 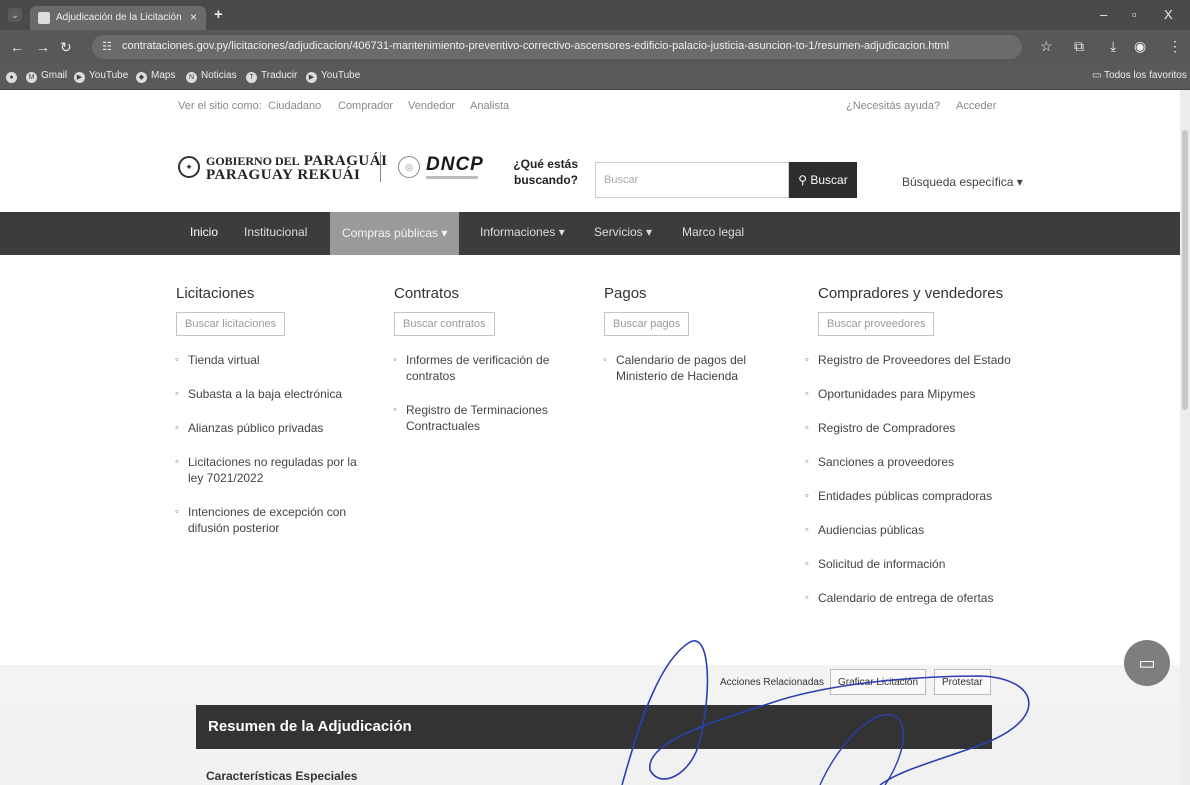 What do you see at coordinates (915, 598) in the screenshot?
I see `menu-link: Calendario de entrega de ofertas` at bounding box center [915, 598].